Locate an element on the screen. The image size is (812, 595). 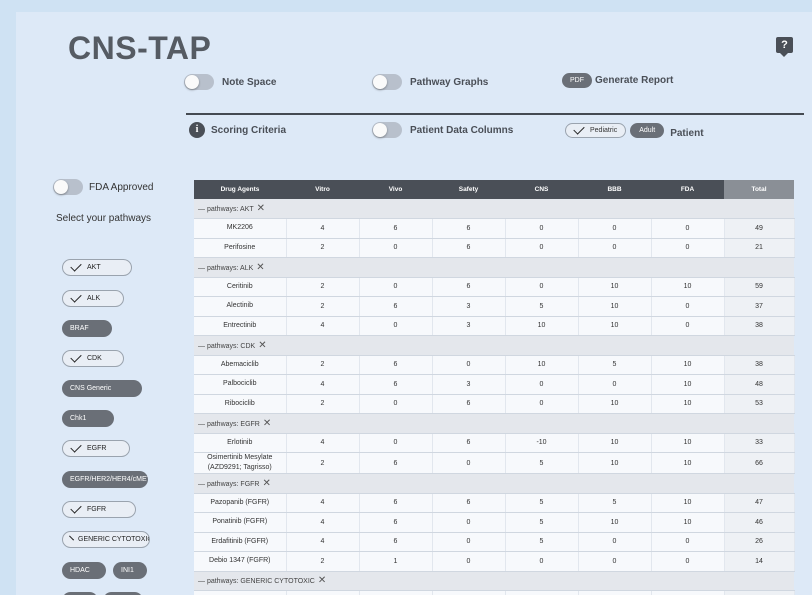
column-header: Vivo is located at coordinates (395, 189).